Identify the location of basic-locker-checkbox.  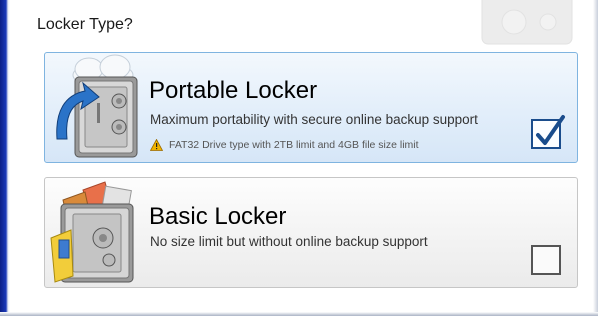
(546, 260).